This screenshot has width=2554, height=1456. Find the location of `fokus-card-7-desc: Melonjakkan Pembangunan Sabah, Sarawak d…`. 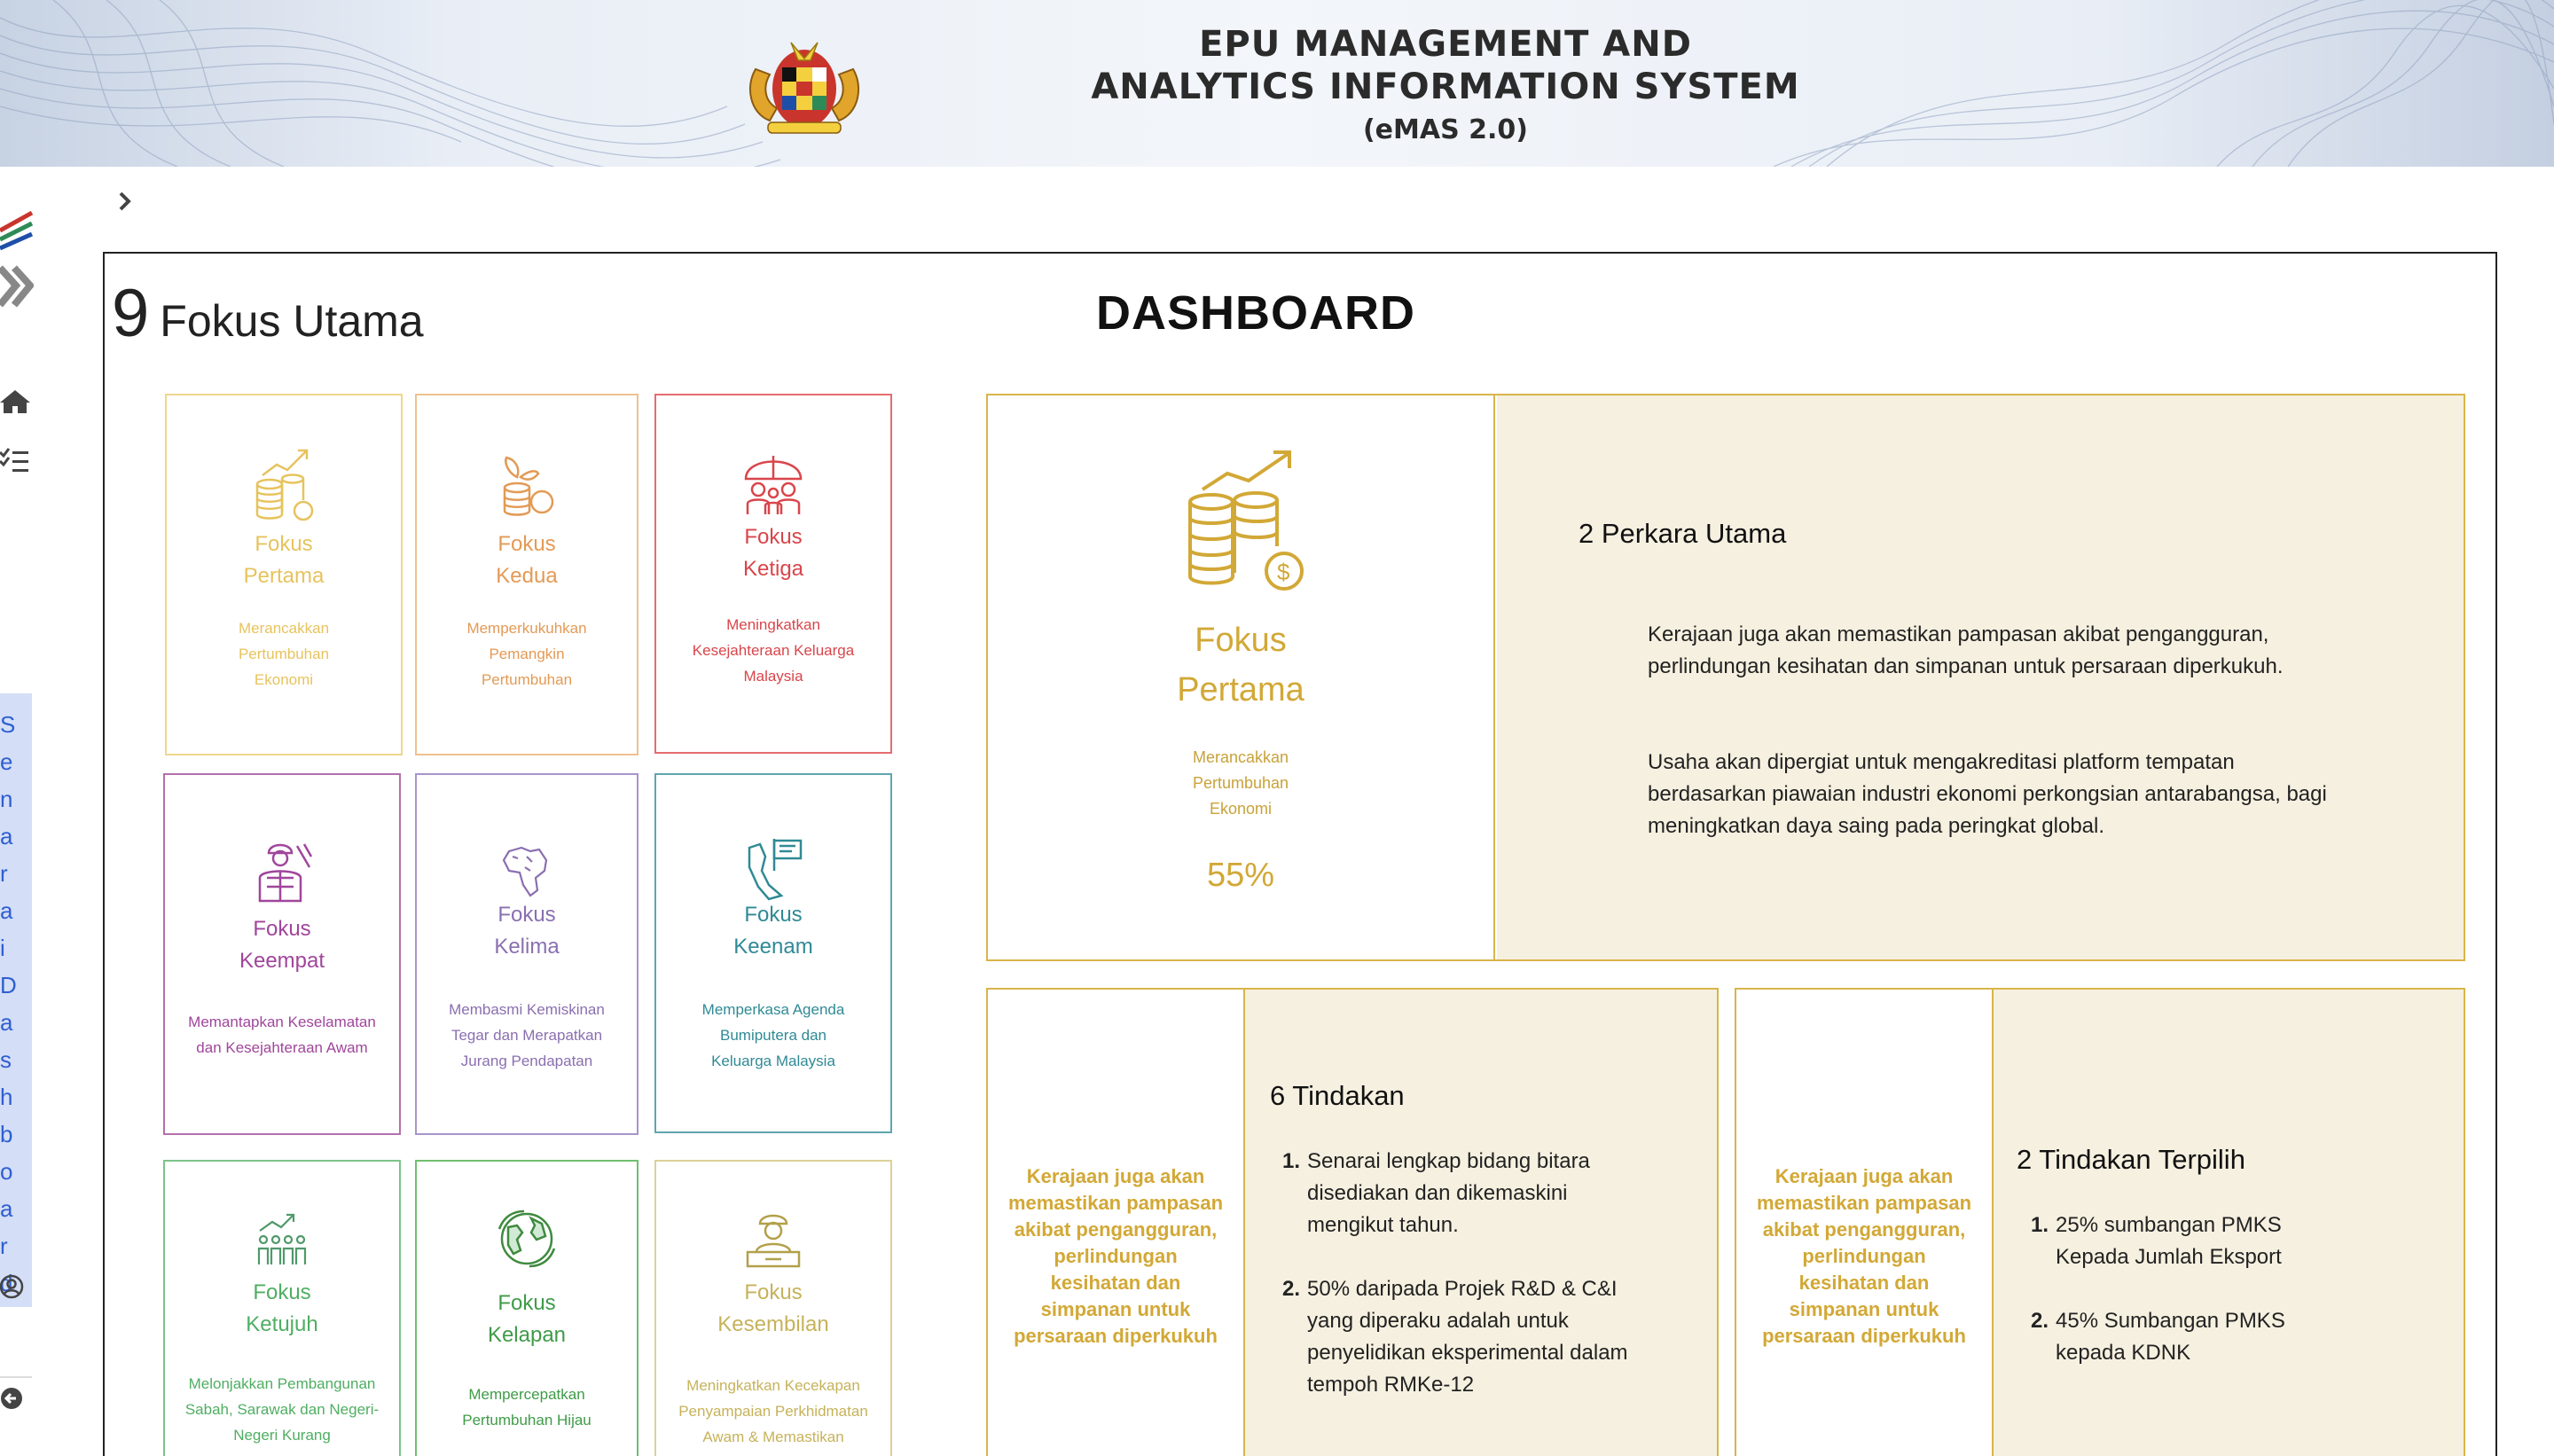

fokus-card-7-desc: Melonjakkan Pembangunan Sabah, Sarawak d… is located at coordinates (282, 1409).